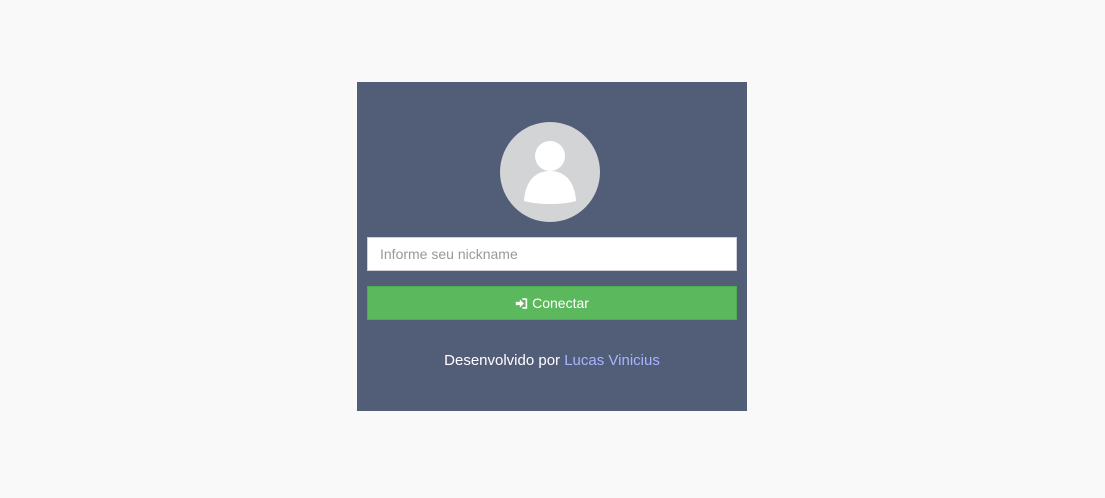 This screenshot has width=1105, height=498. Describe the element at coordinates (612, 360) in the screenshot. I see `author-link: Lucas Vinicius` at that location.